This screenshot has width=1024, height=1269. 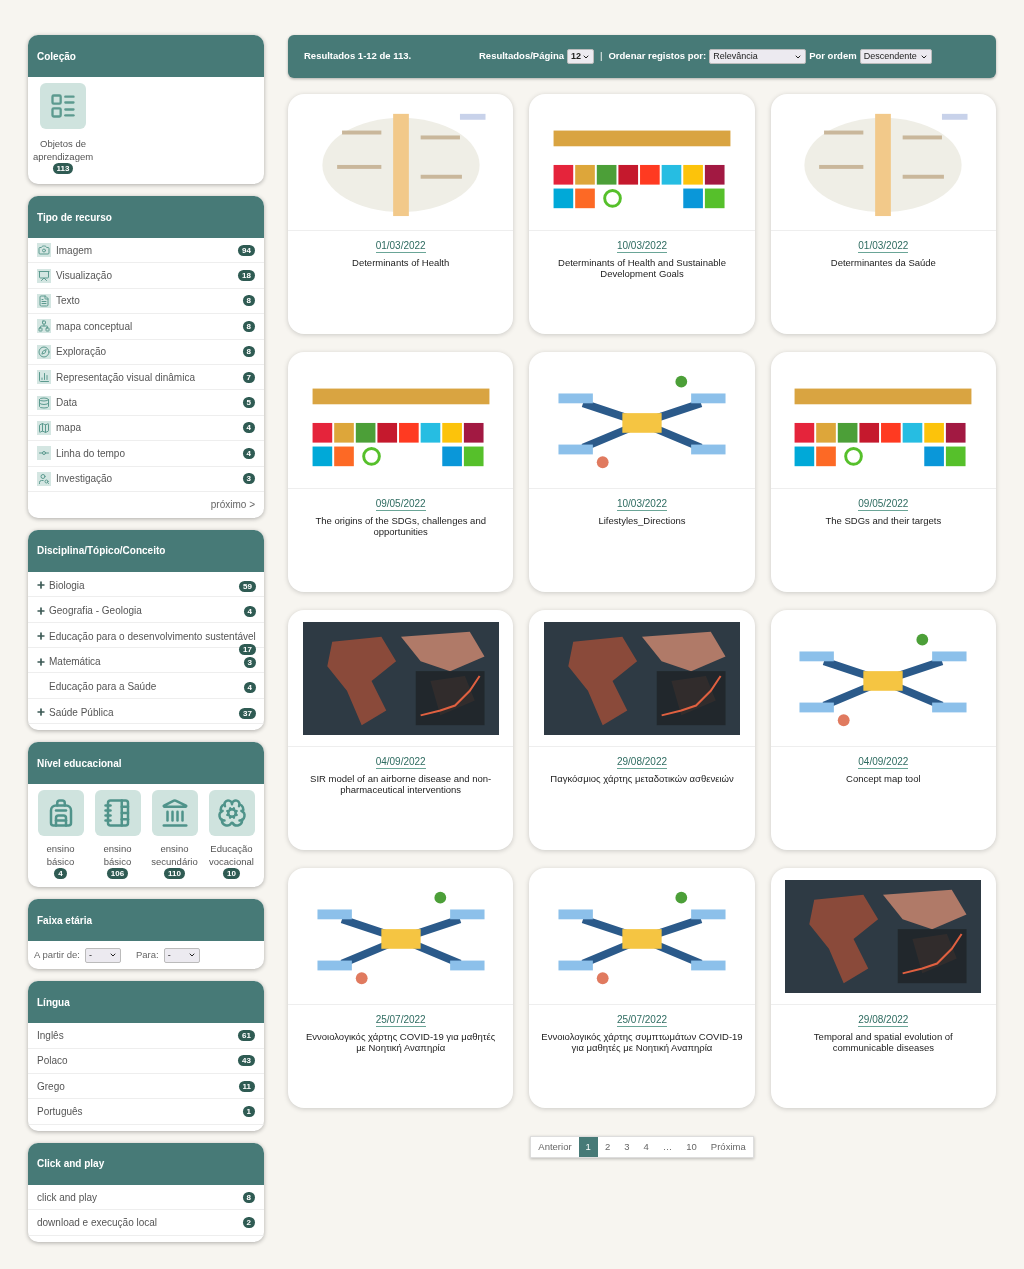 What do you see at coordinates (44, 250) in the screenshot?
I see `camera-icon` at bounding box center [44, 250].